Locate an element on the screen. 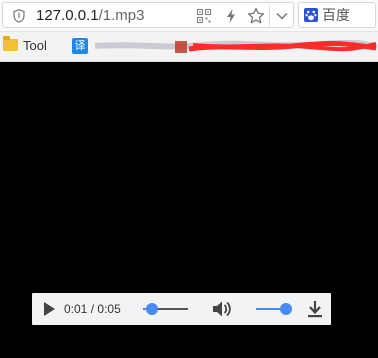 Image resolution: width=378 pixels, height=358 pixels. search-input: 百度 is located at coordinates (337, 15).